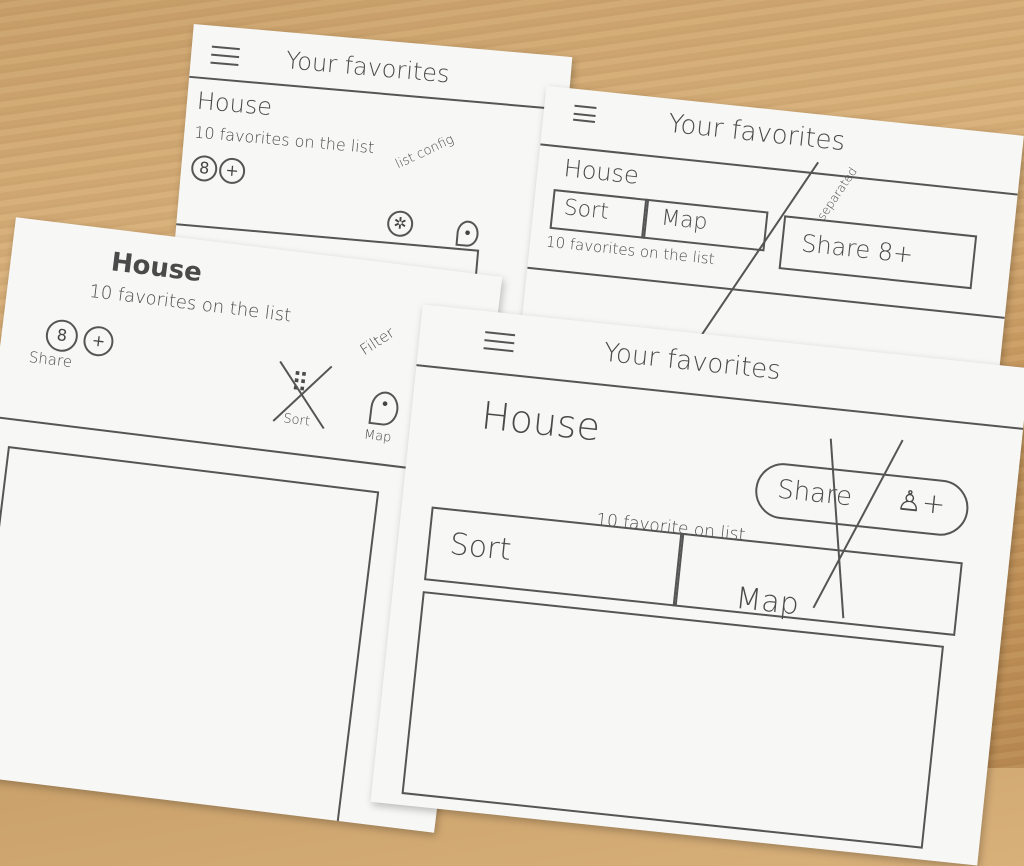  Describe the element at coordinates (425, 152) in the screenshot. I see `annotation: list config` at that location.